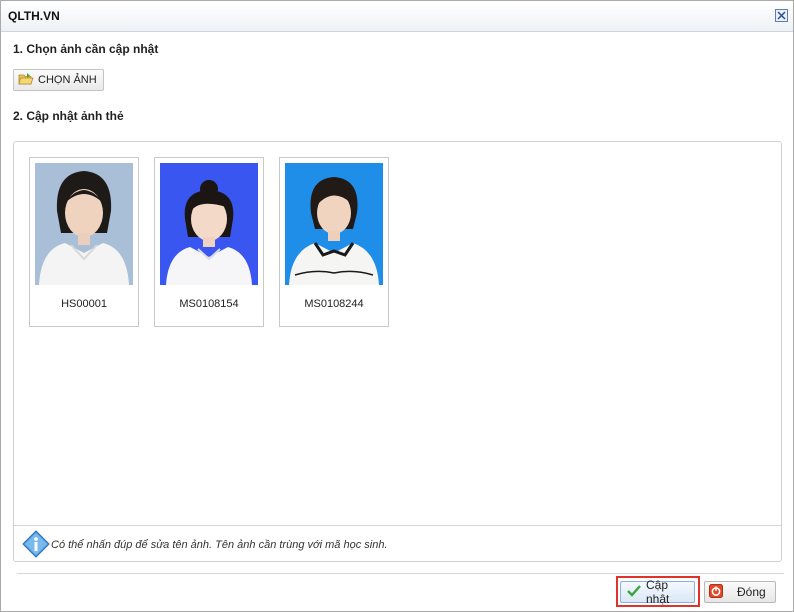 Image resolution: width=794 pixels, height=612 pixels. What do you see at coordinates (634, 592) in the screenshot?
I see `checkmark-icon` at bounding box center [634, 592].